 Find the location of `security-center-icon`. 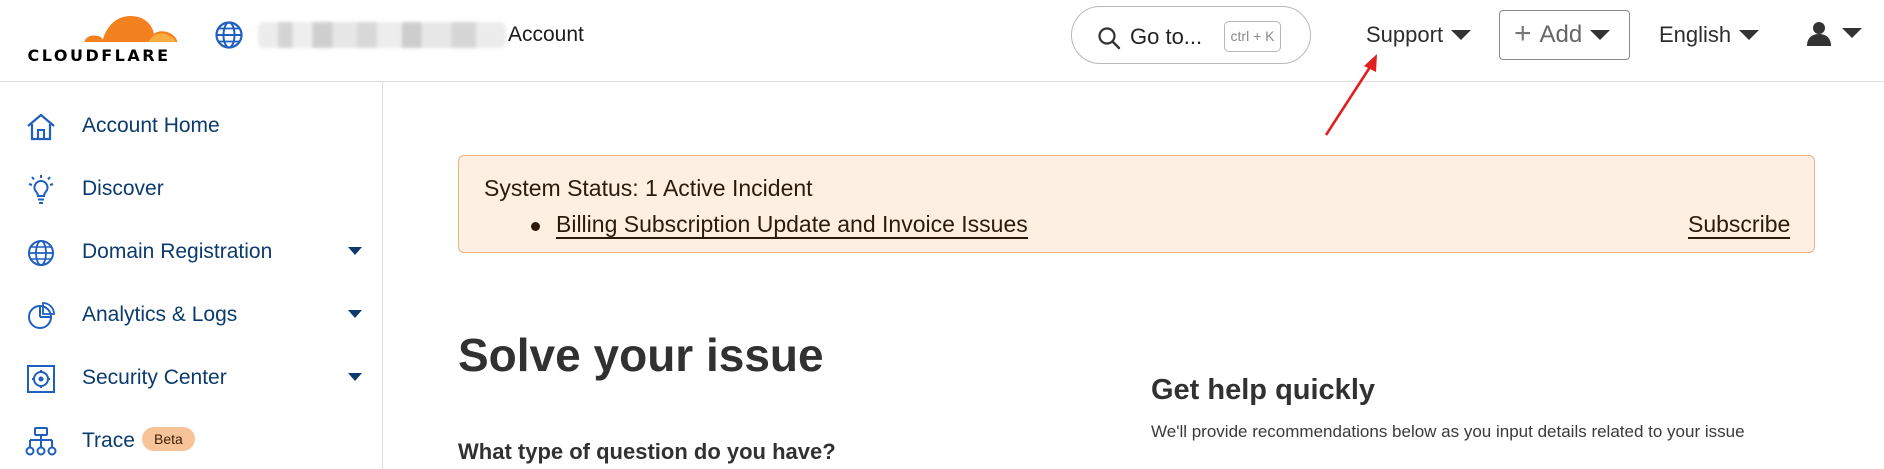

security-center-icon is located at coordinates (41, 379).